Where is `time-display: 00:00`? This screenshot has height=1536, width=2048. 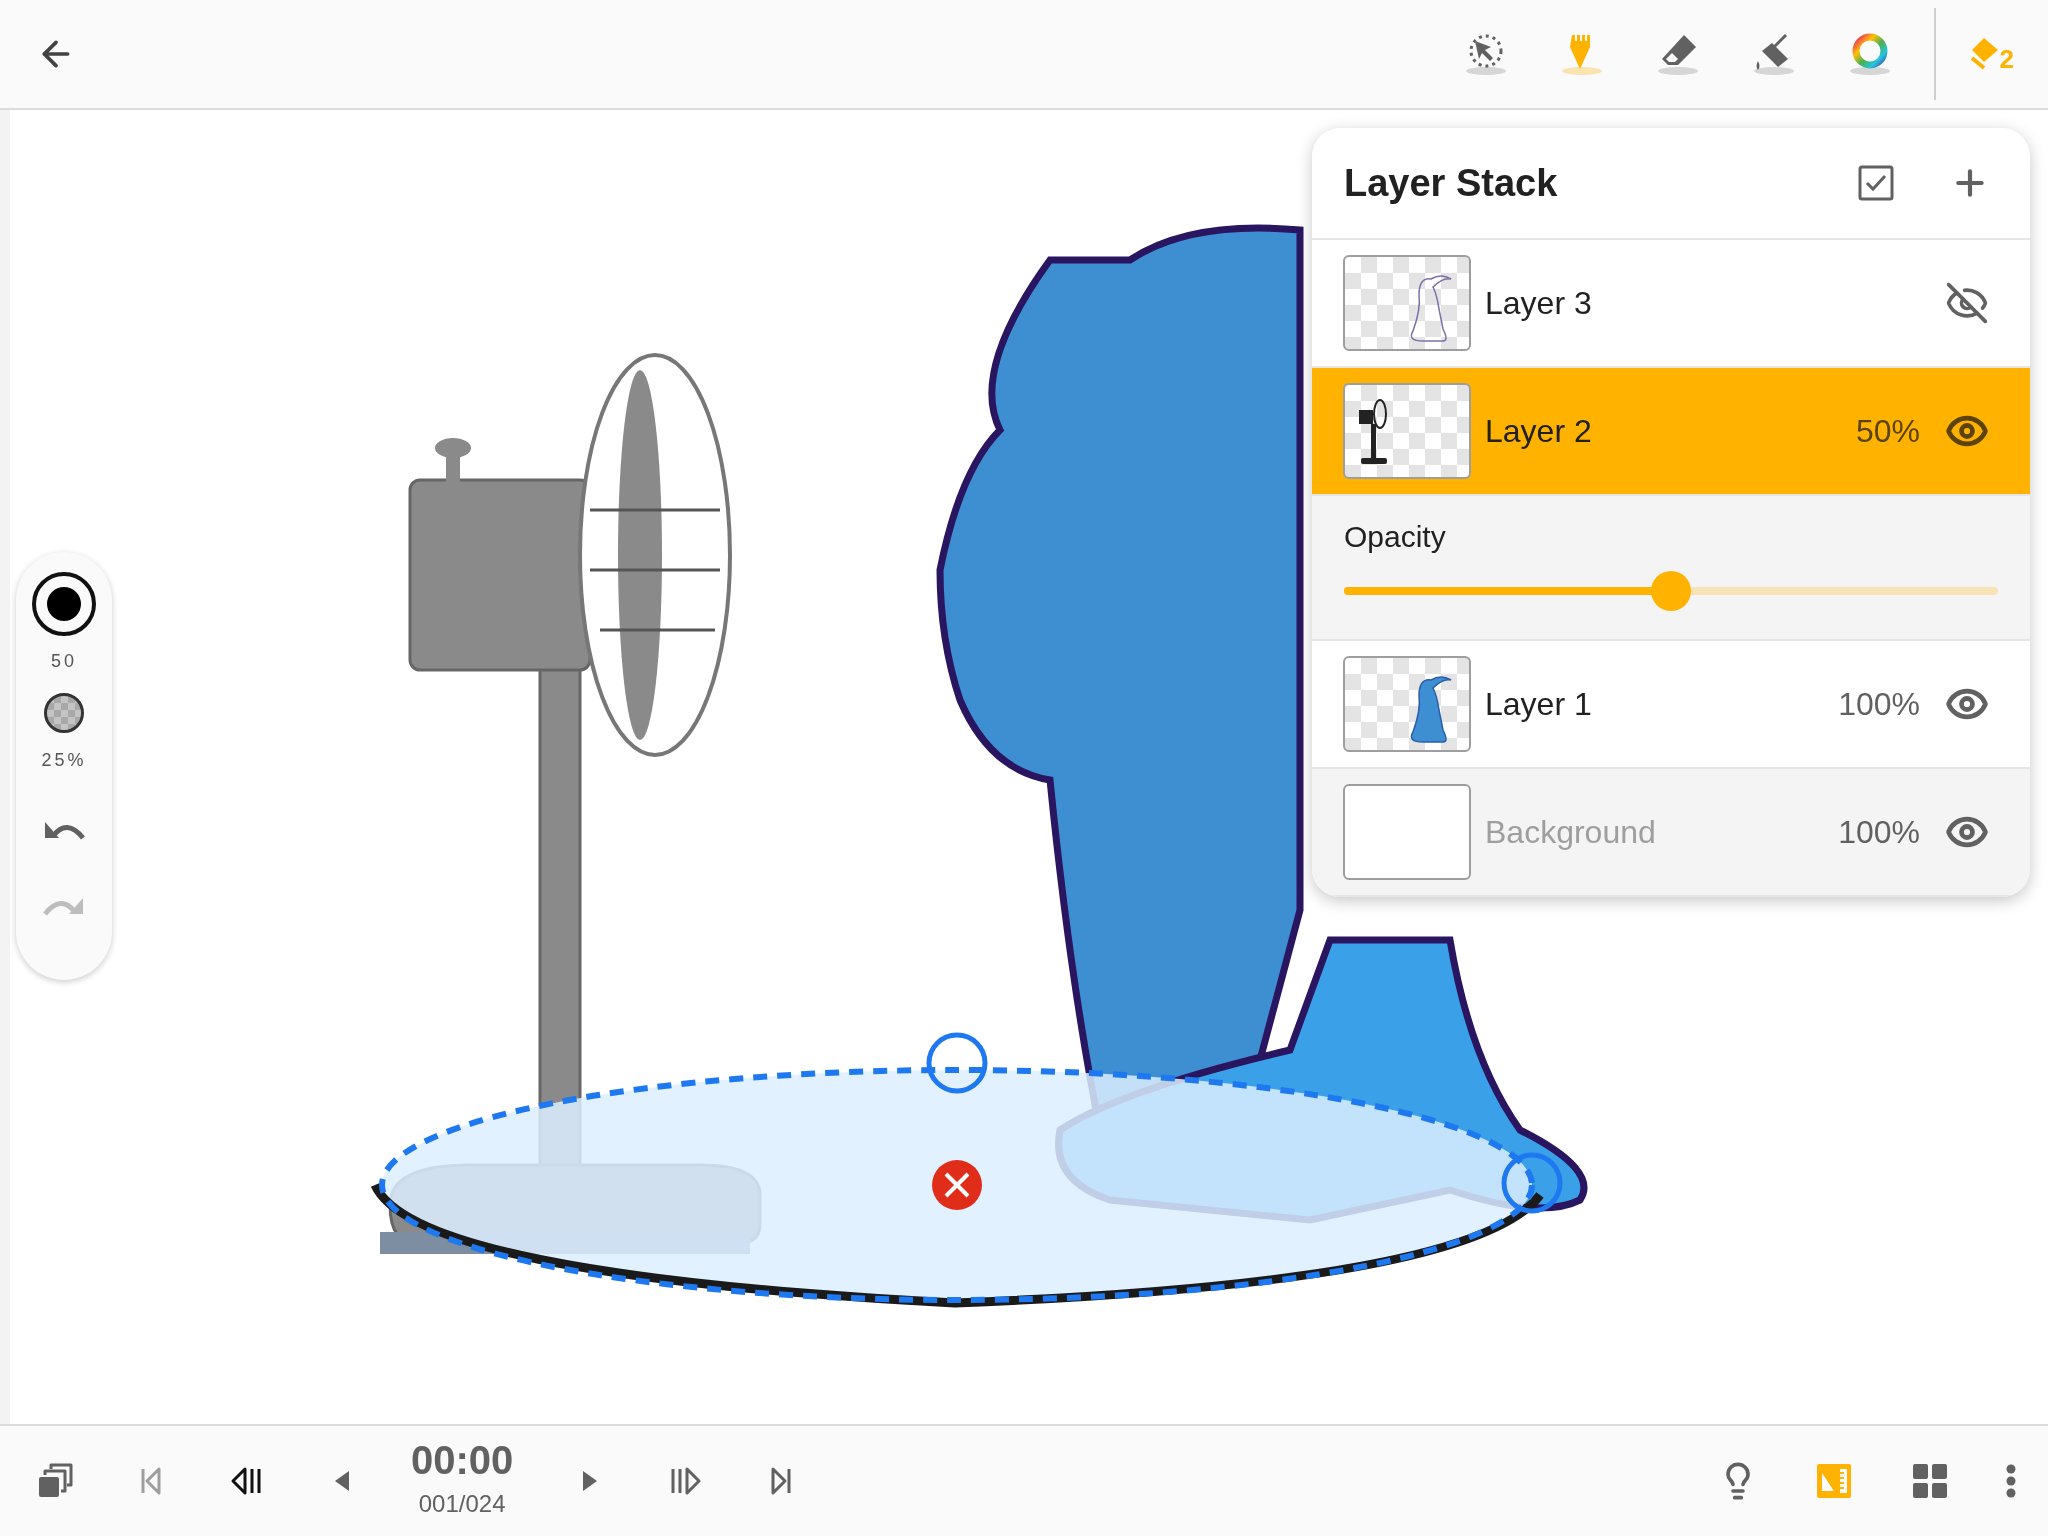
time-display: 00:00 is located at coordinates (462, 1460).